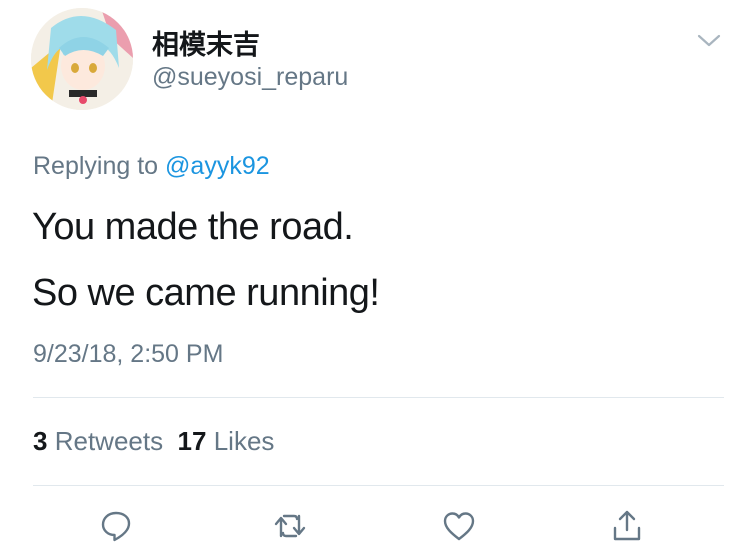 This screenshot has width=750, height=559. What do you see at coordinates (244, 441) in the screenshot?
I see `like-label: Likes` at bounding box center [244, 441].